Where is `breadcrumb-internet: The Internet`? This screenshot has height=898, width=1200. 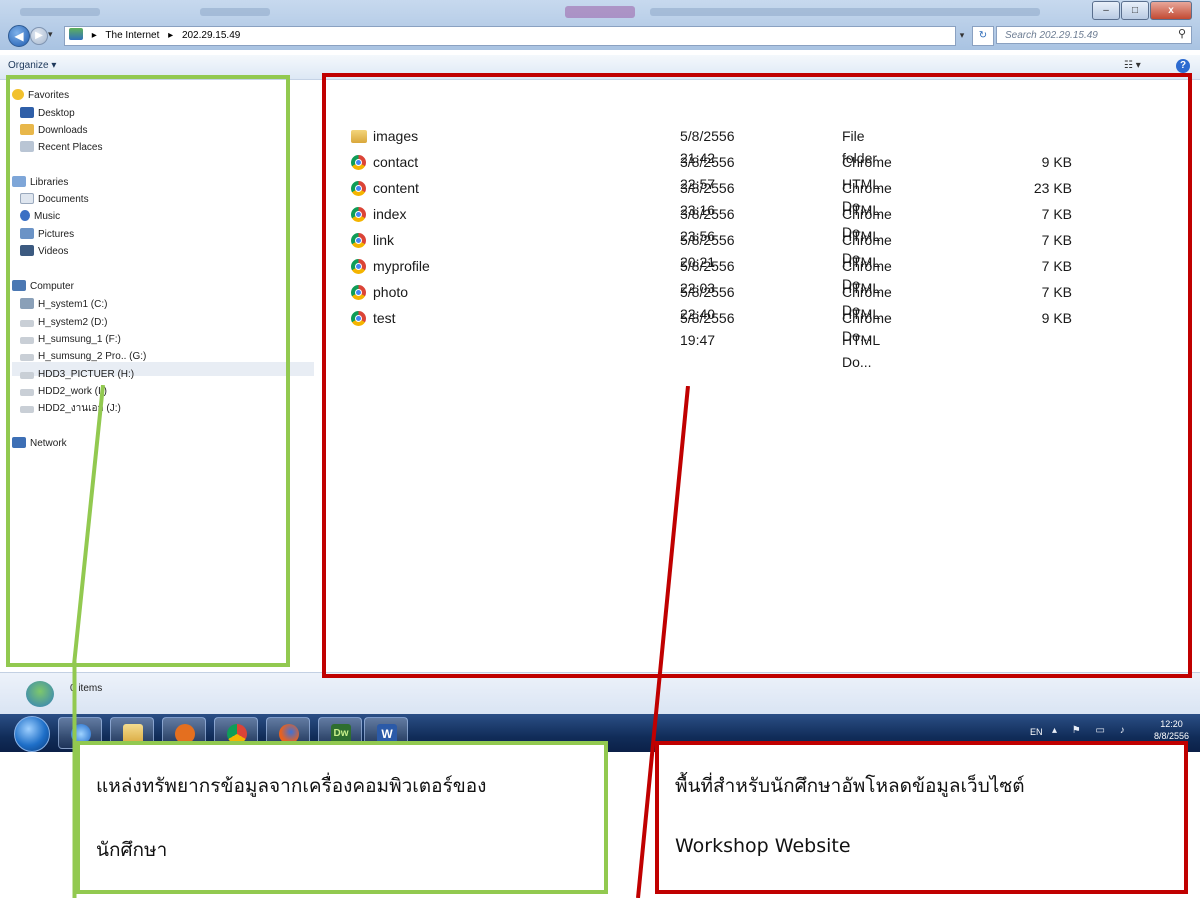
breadcrumb-internet: The Internet is located at coordinates (132, 35).